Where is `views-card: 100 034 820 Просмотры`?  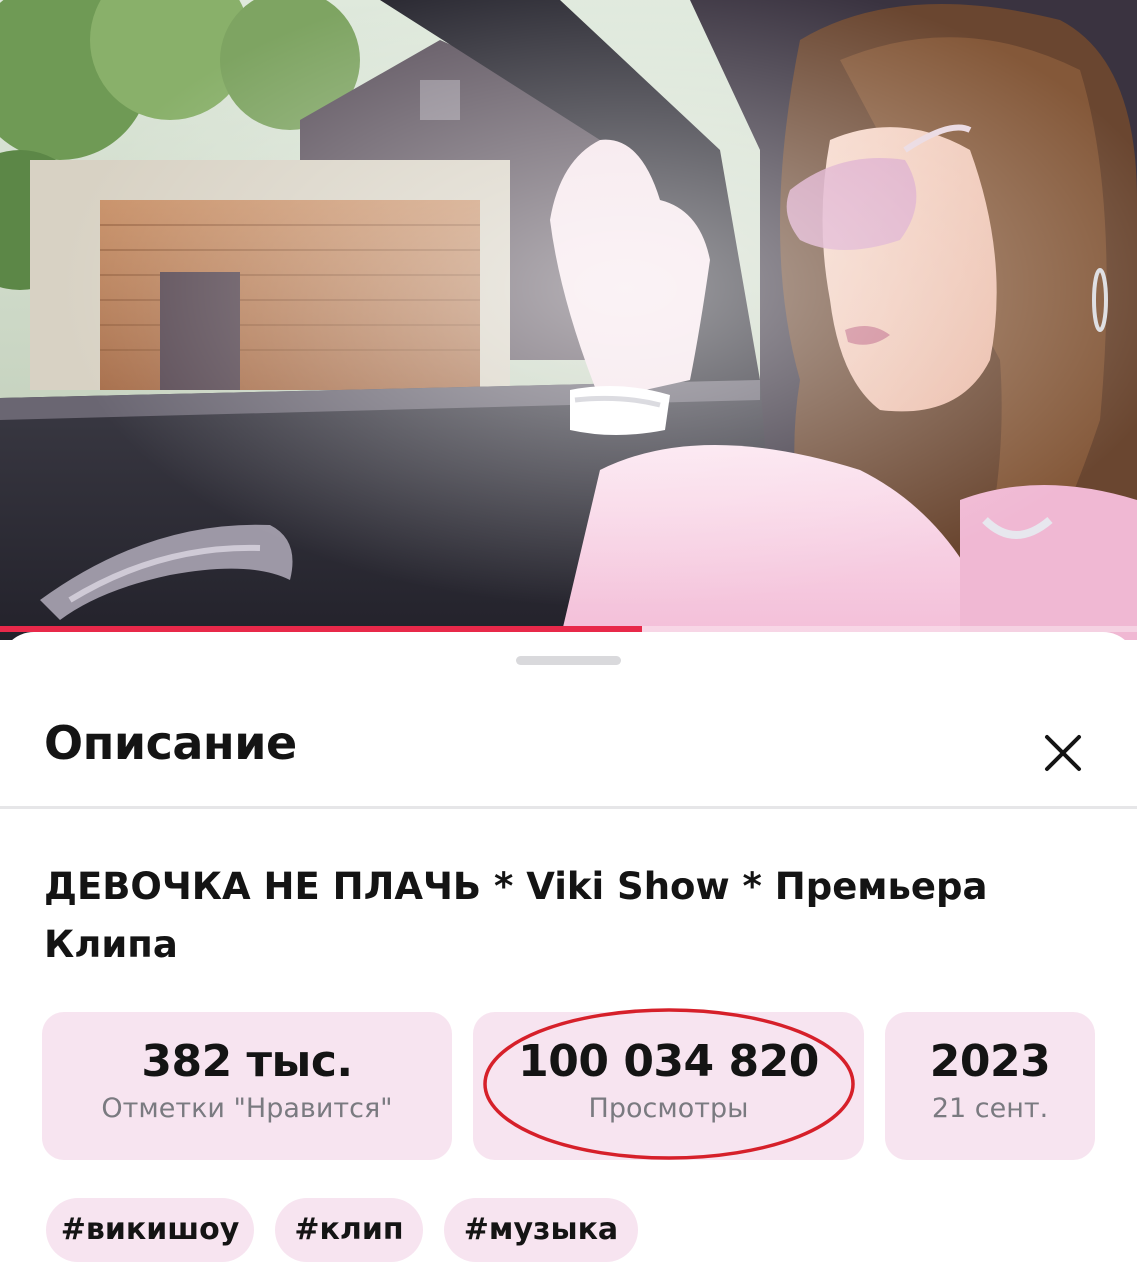 views-card: 100 034 820 Просмотры is located at coordinates (668, 1086).